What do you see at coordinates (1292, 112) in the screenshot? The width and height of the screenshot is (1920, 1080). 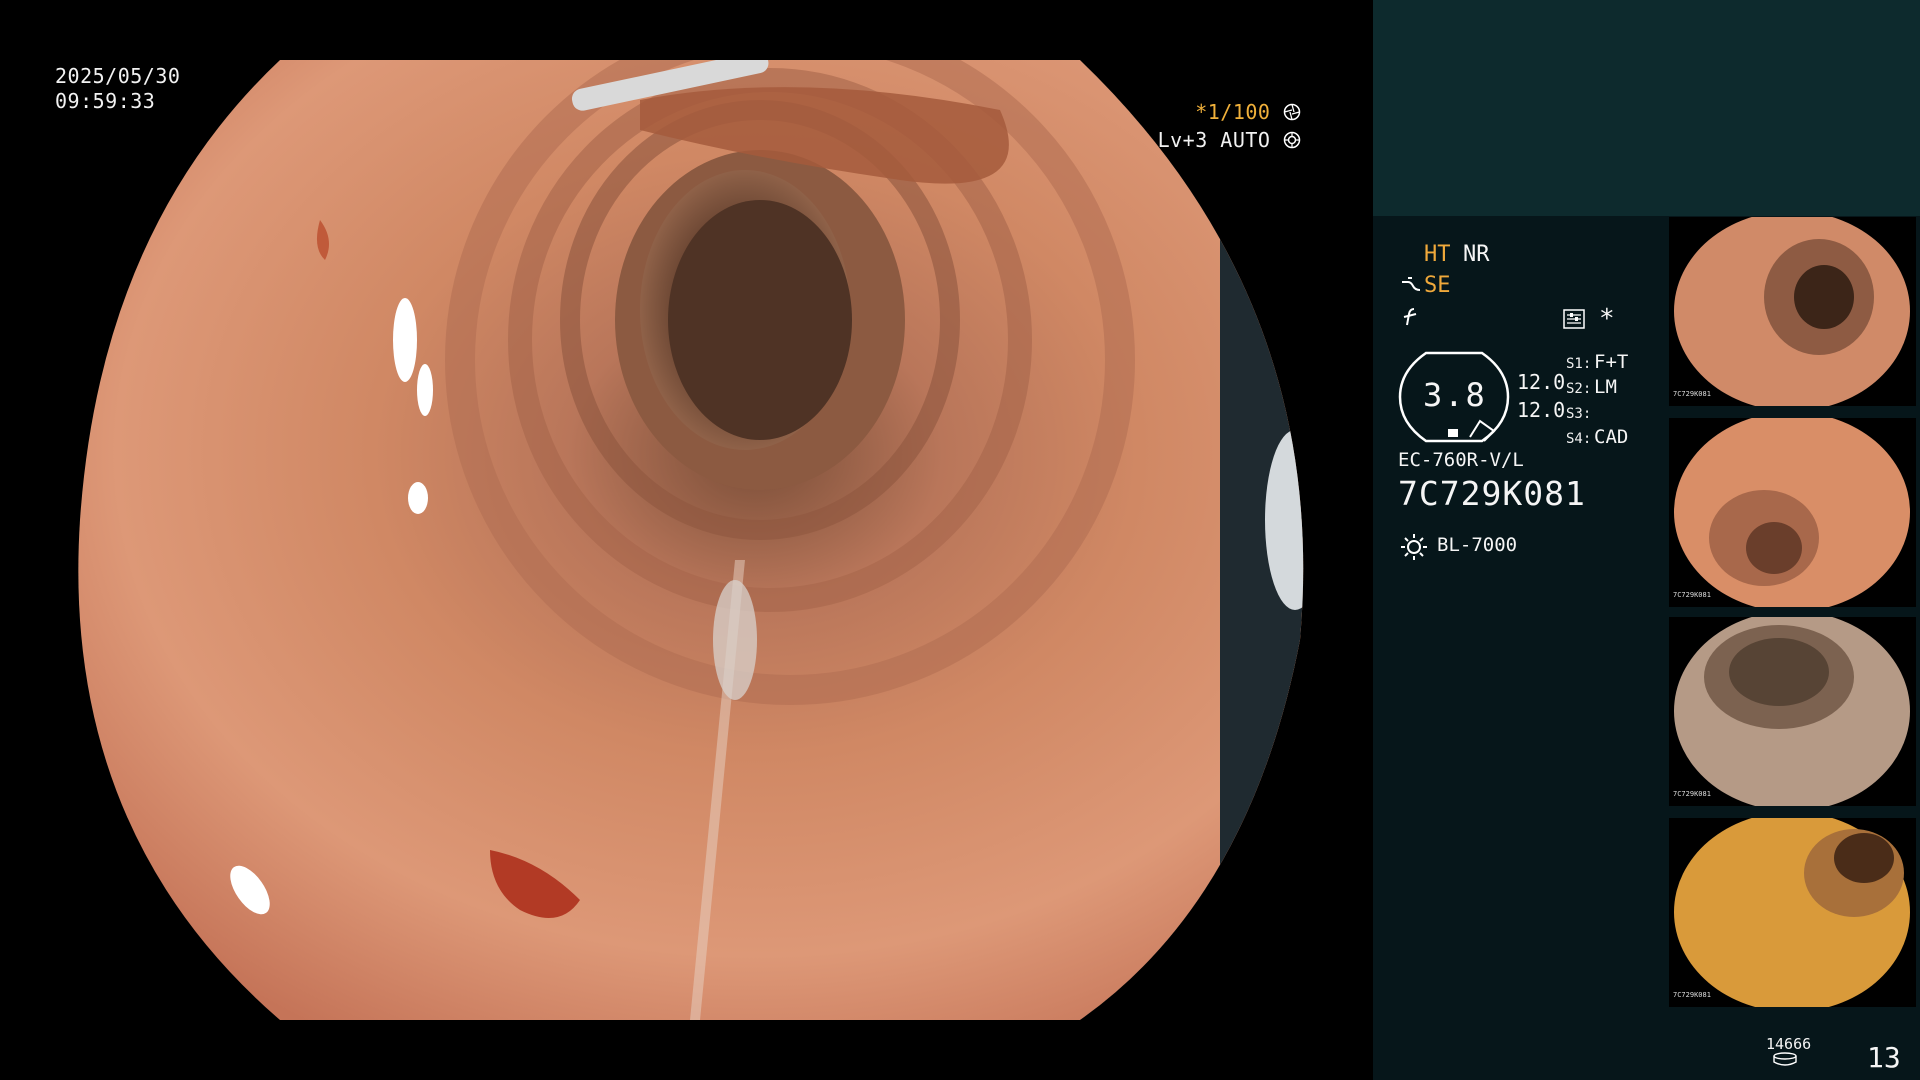 I see `aperture-icon` at bounding box center [1292, 112].